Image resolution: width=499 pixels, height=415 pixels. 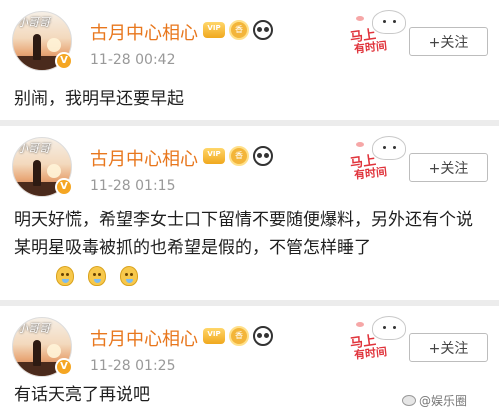 I want to click on emoji-row, so click(x=104, y=276).